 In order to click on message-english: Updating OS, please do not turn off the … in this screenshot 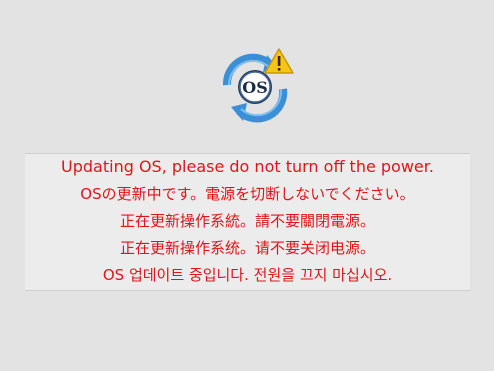, I will do `click(247, 166)`.